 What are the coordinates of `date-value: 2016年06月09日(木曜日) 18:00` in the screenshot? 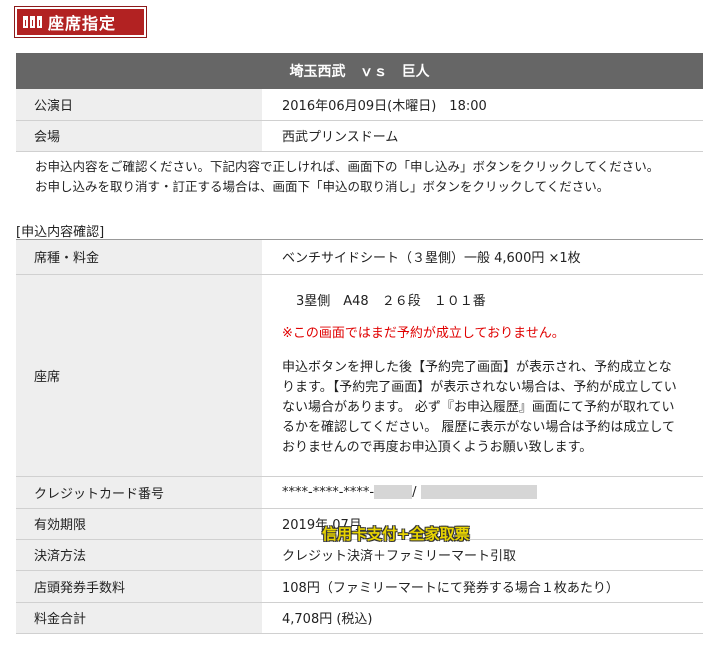 It's located at (482, 105).